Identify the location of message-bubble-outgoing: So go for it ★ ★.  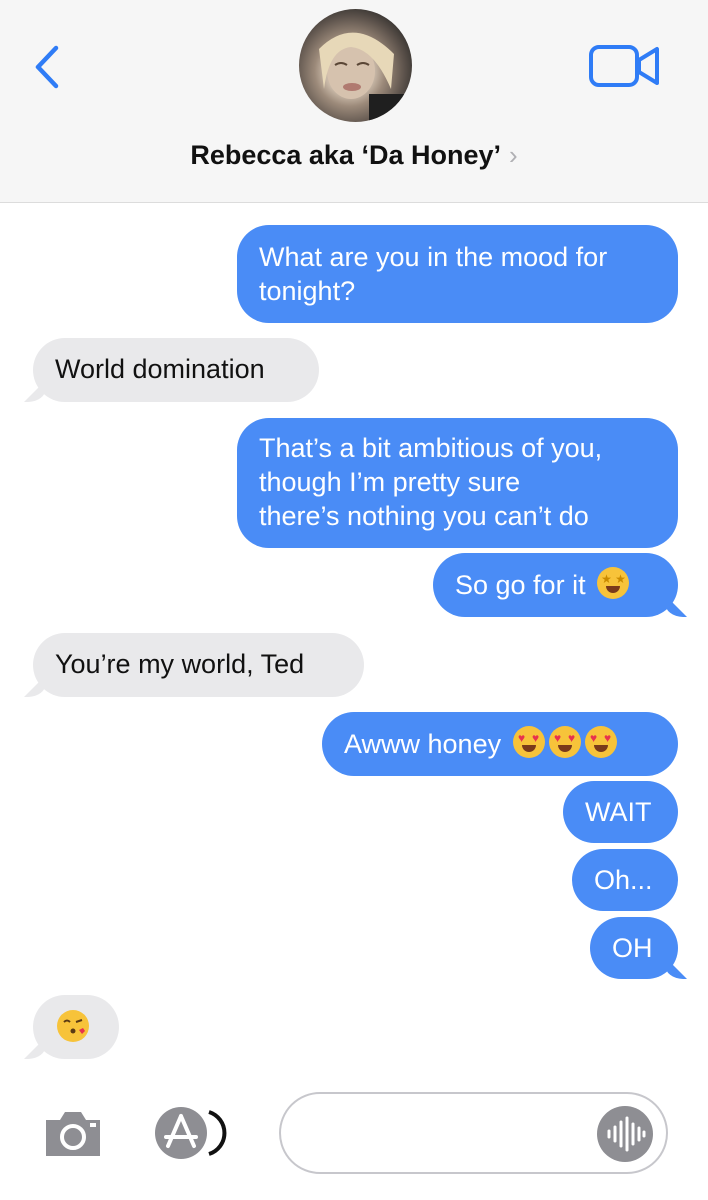
(555, 585).